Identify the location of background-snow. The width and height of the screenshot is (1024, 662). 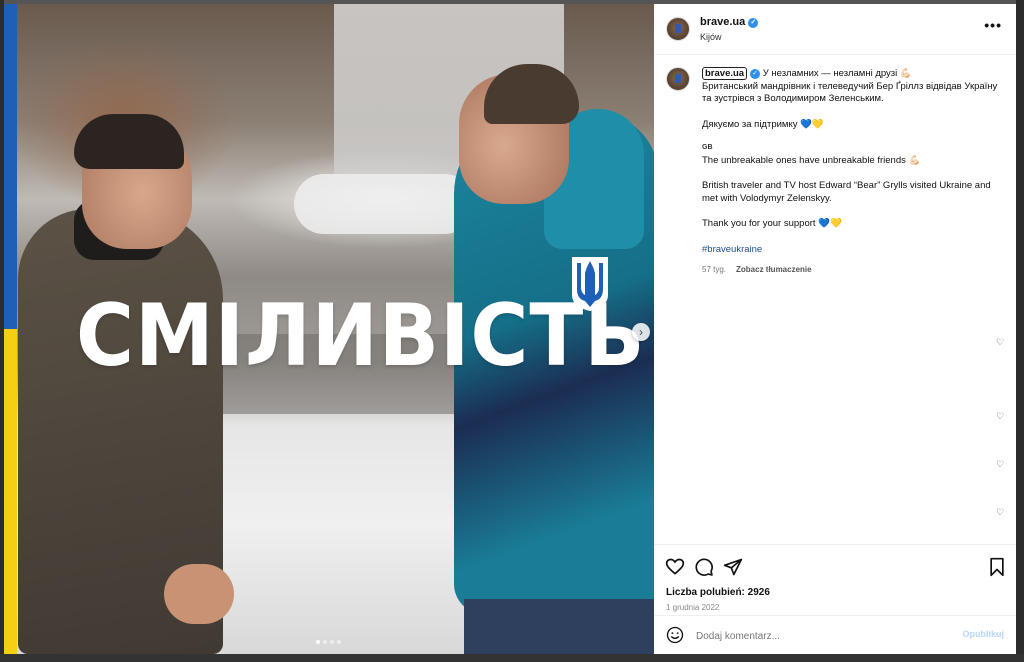
(384, 204).